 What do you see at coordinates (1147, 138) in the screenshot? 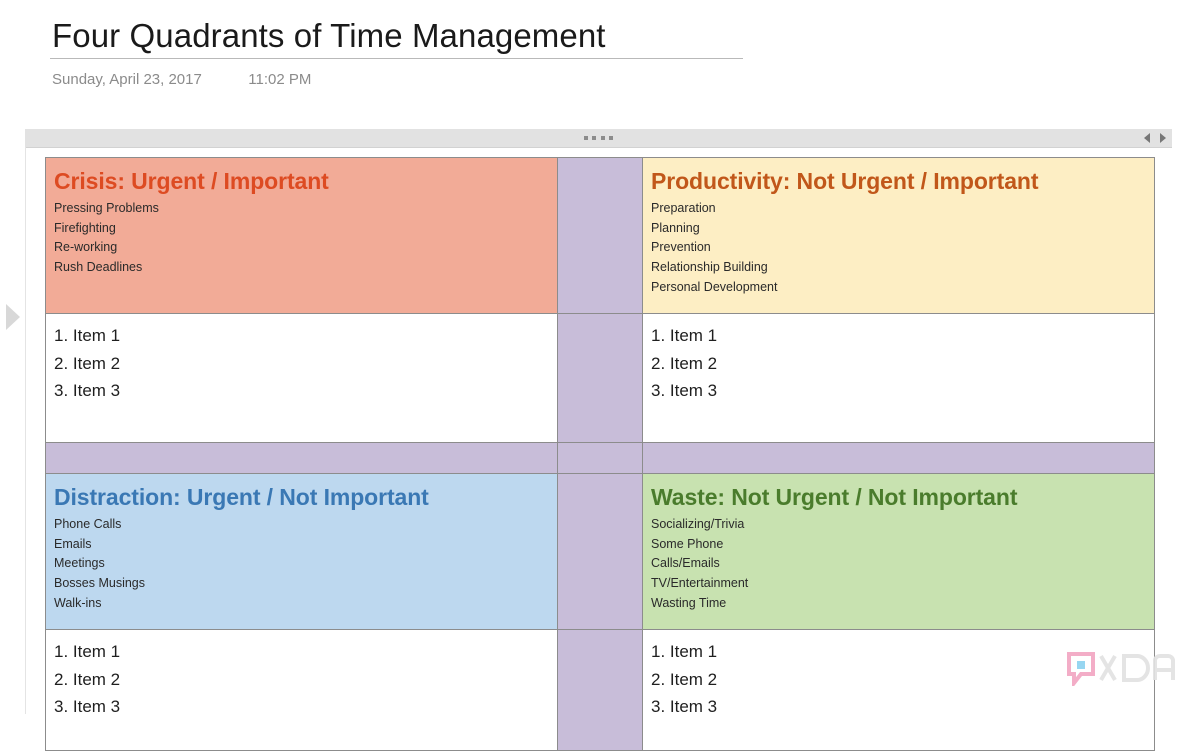
I see `triangle-left-icon` at bounding box center [1147, 138].